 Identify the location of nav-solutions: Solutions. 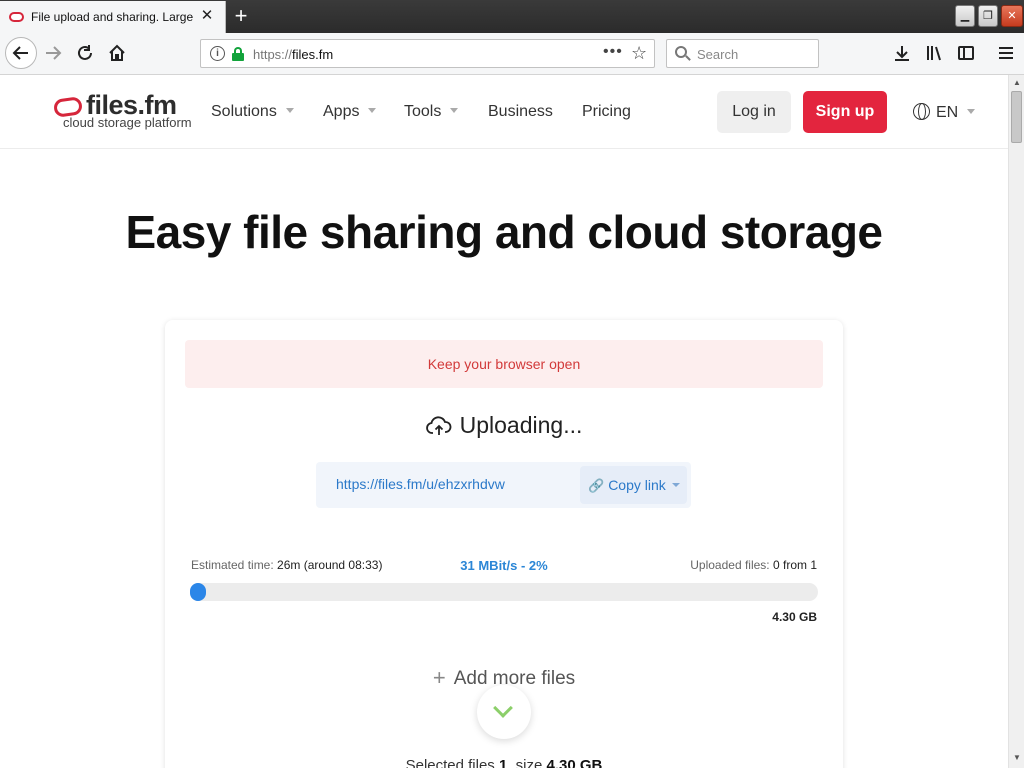
(252, 112).